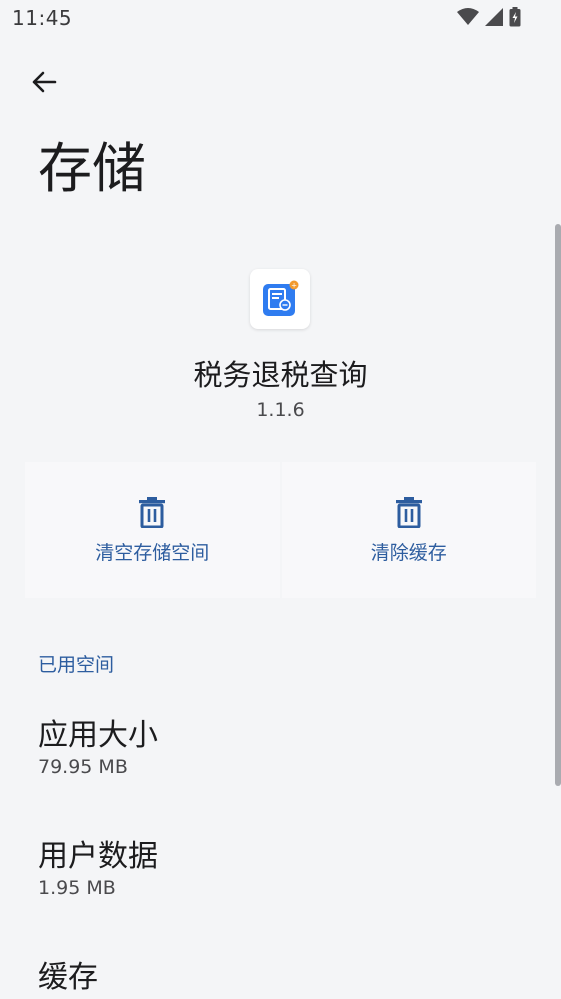 The width and height of the screenshot is (561, 999). I want to click on cellular-signal-icon, so click(494, 19).